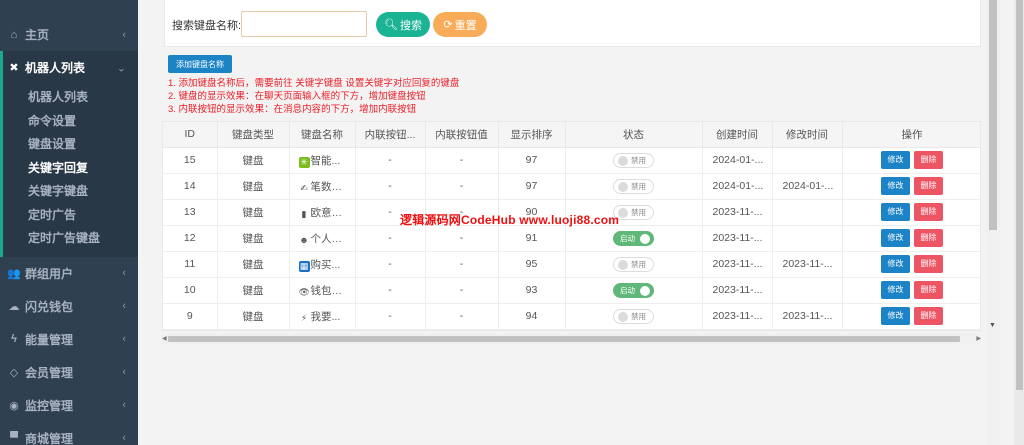  What do you see at coordinates (304, 24) in the screenshot?
I see `keyboard-name-search-input` at bounding box center [304, 24].